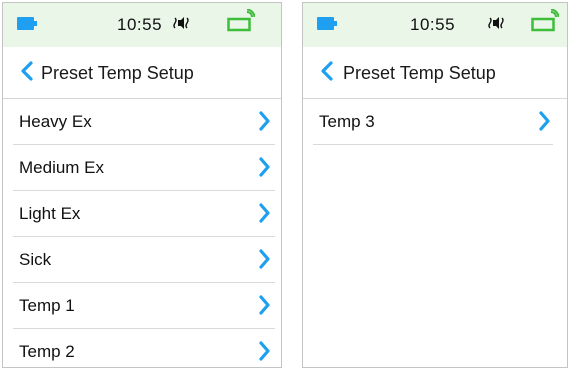  What do you see at coordinates (144, 122) in the screenshot?
I see `list-item-heavy-ex: Heavy Ex` at bounding box center [144, 122].